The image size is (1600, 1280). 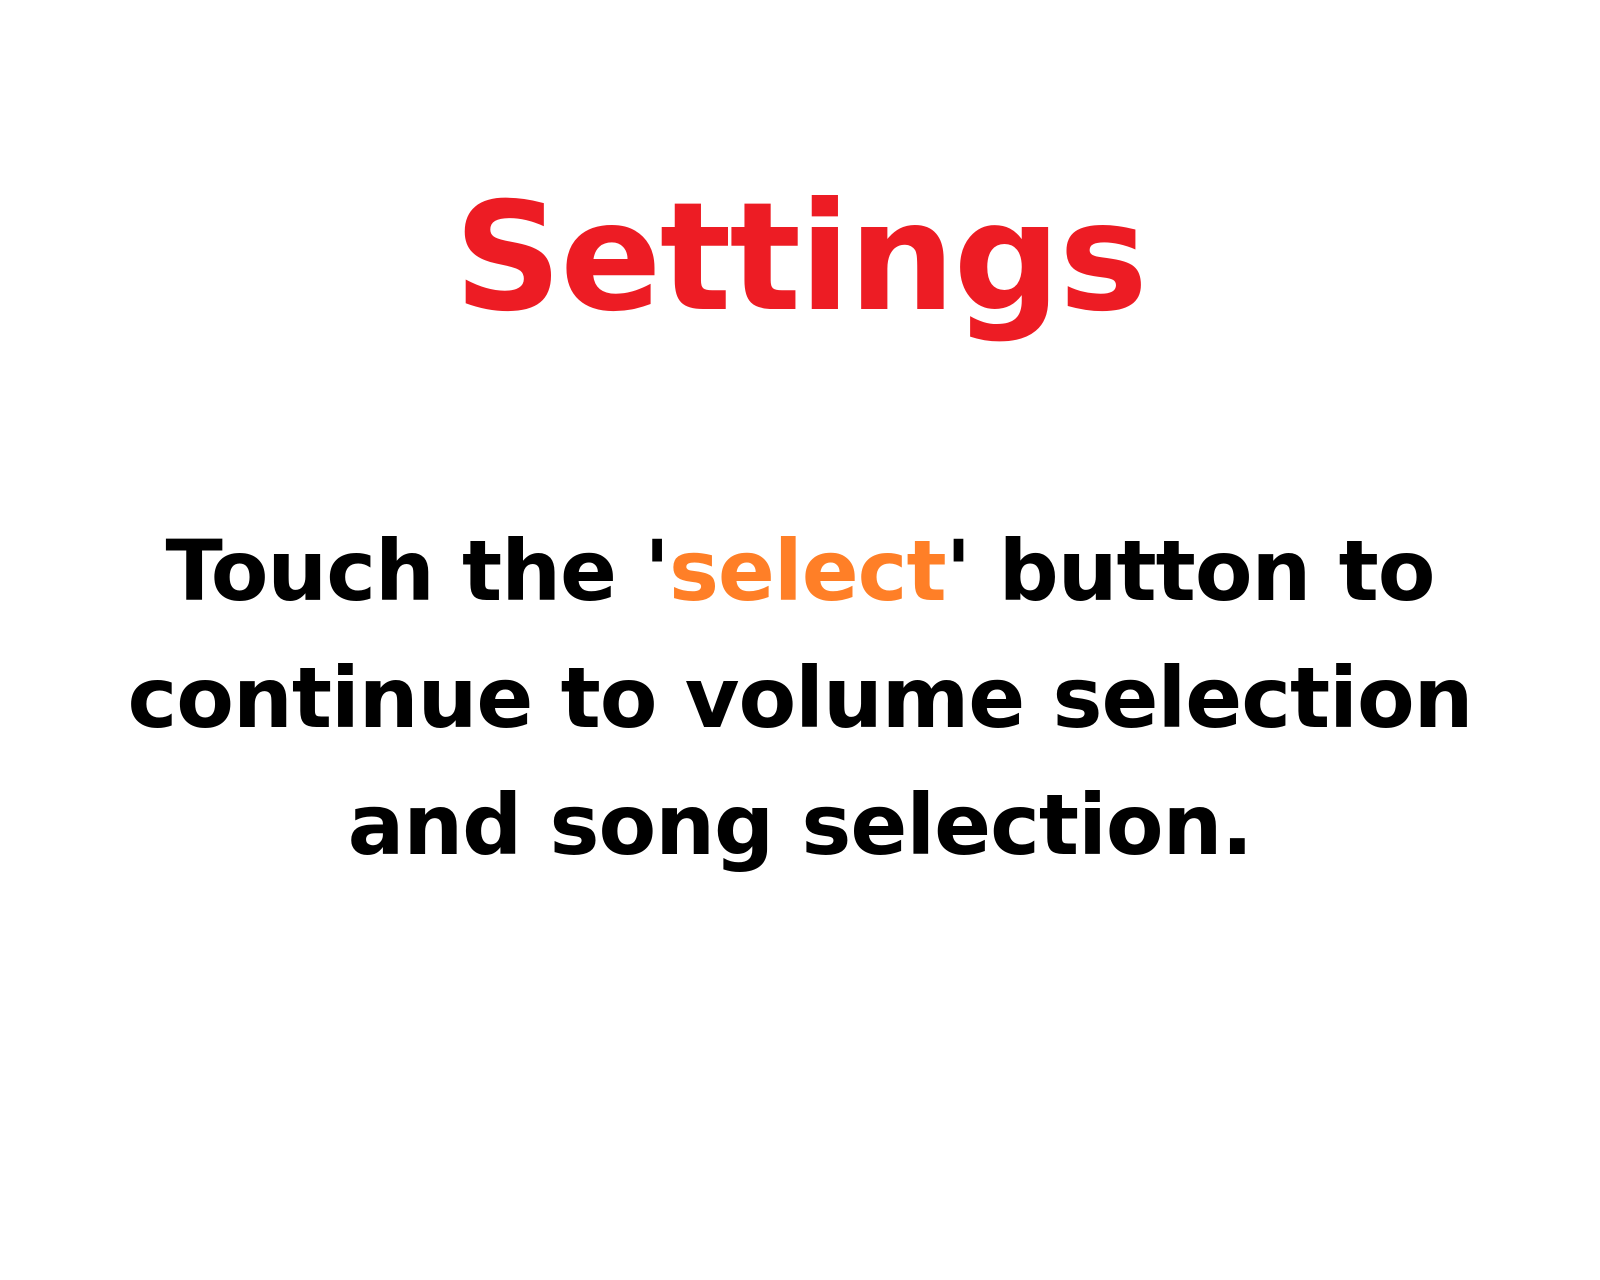 What do you see at coordinates (800, 825) in the screenshot?
I see `instructions-line-3: and song selection.` at bounding box center [800, 825].